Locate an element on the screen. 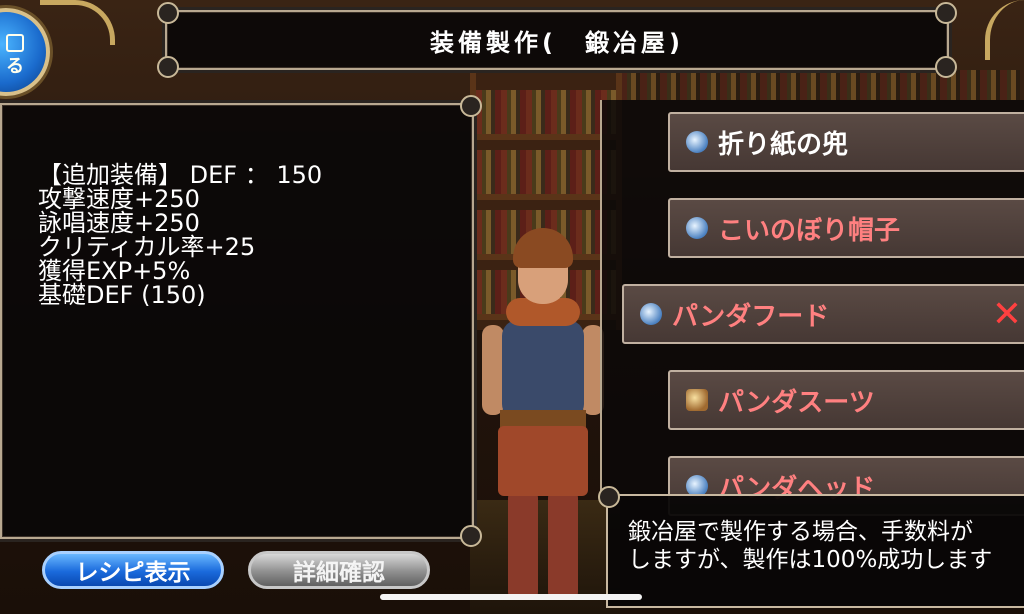 The height and width of the screenshot is (614, 1024). stat-line: 基礎DEF (150) is located at coordinates (122, 295).